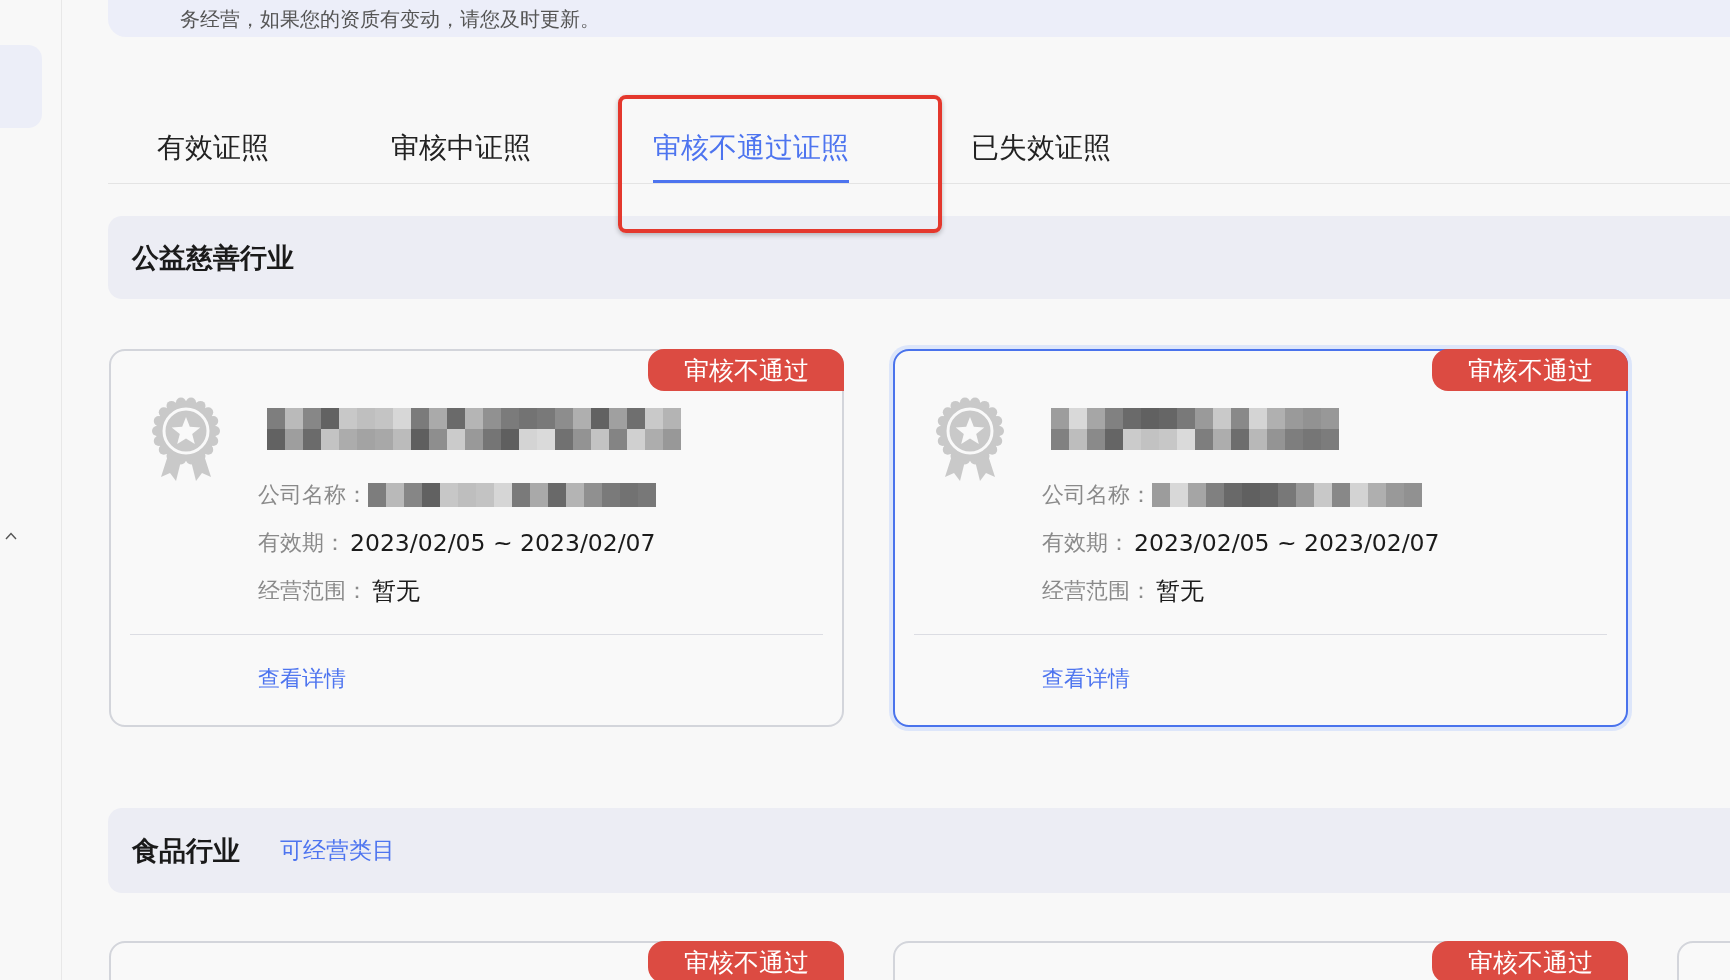 The width and height of the screenshot is (1730, 980). I want to click on tab: 审核不通过证照, so click(751, 110).